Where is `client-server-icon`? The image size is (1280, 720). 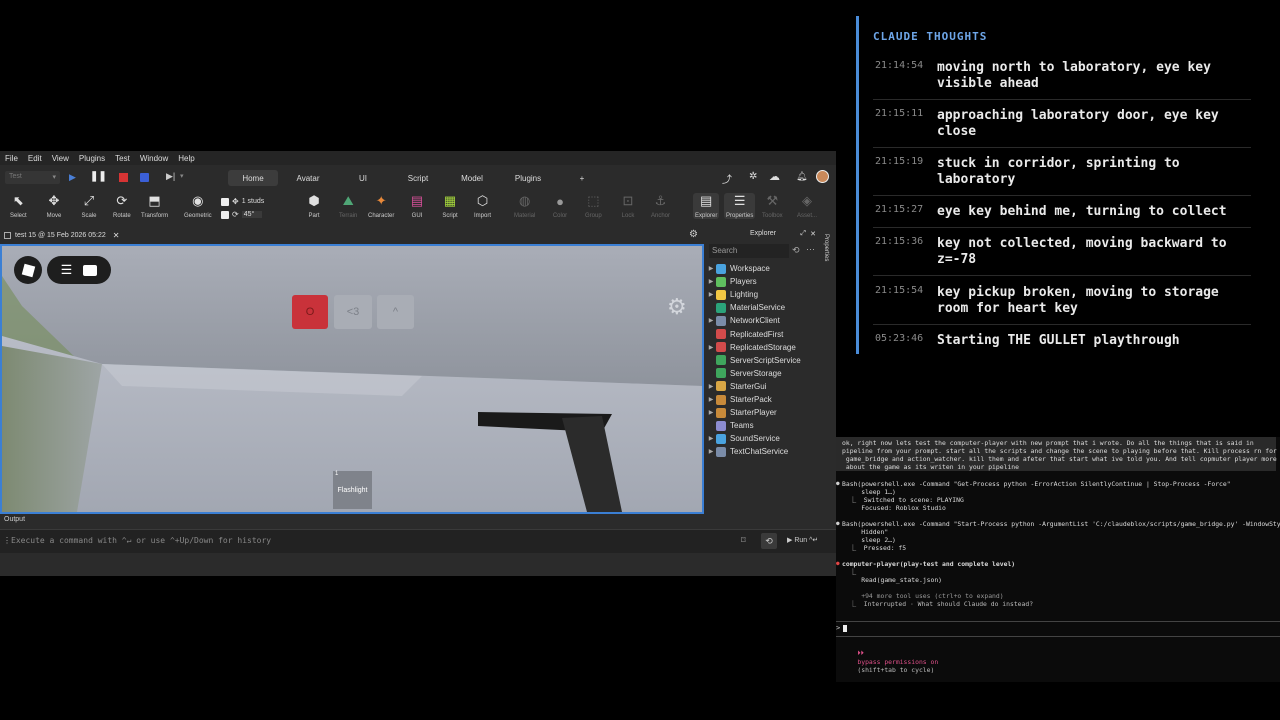
client-server-icon is located at coordinates (144, 177).